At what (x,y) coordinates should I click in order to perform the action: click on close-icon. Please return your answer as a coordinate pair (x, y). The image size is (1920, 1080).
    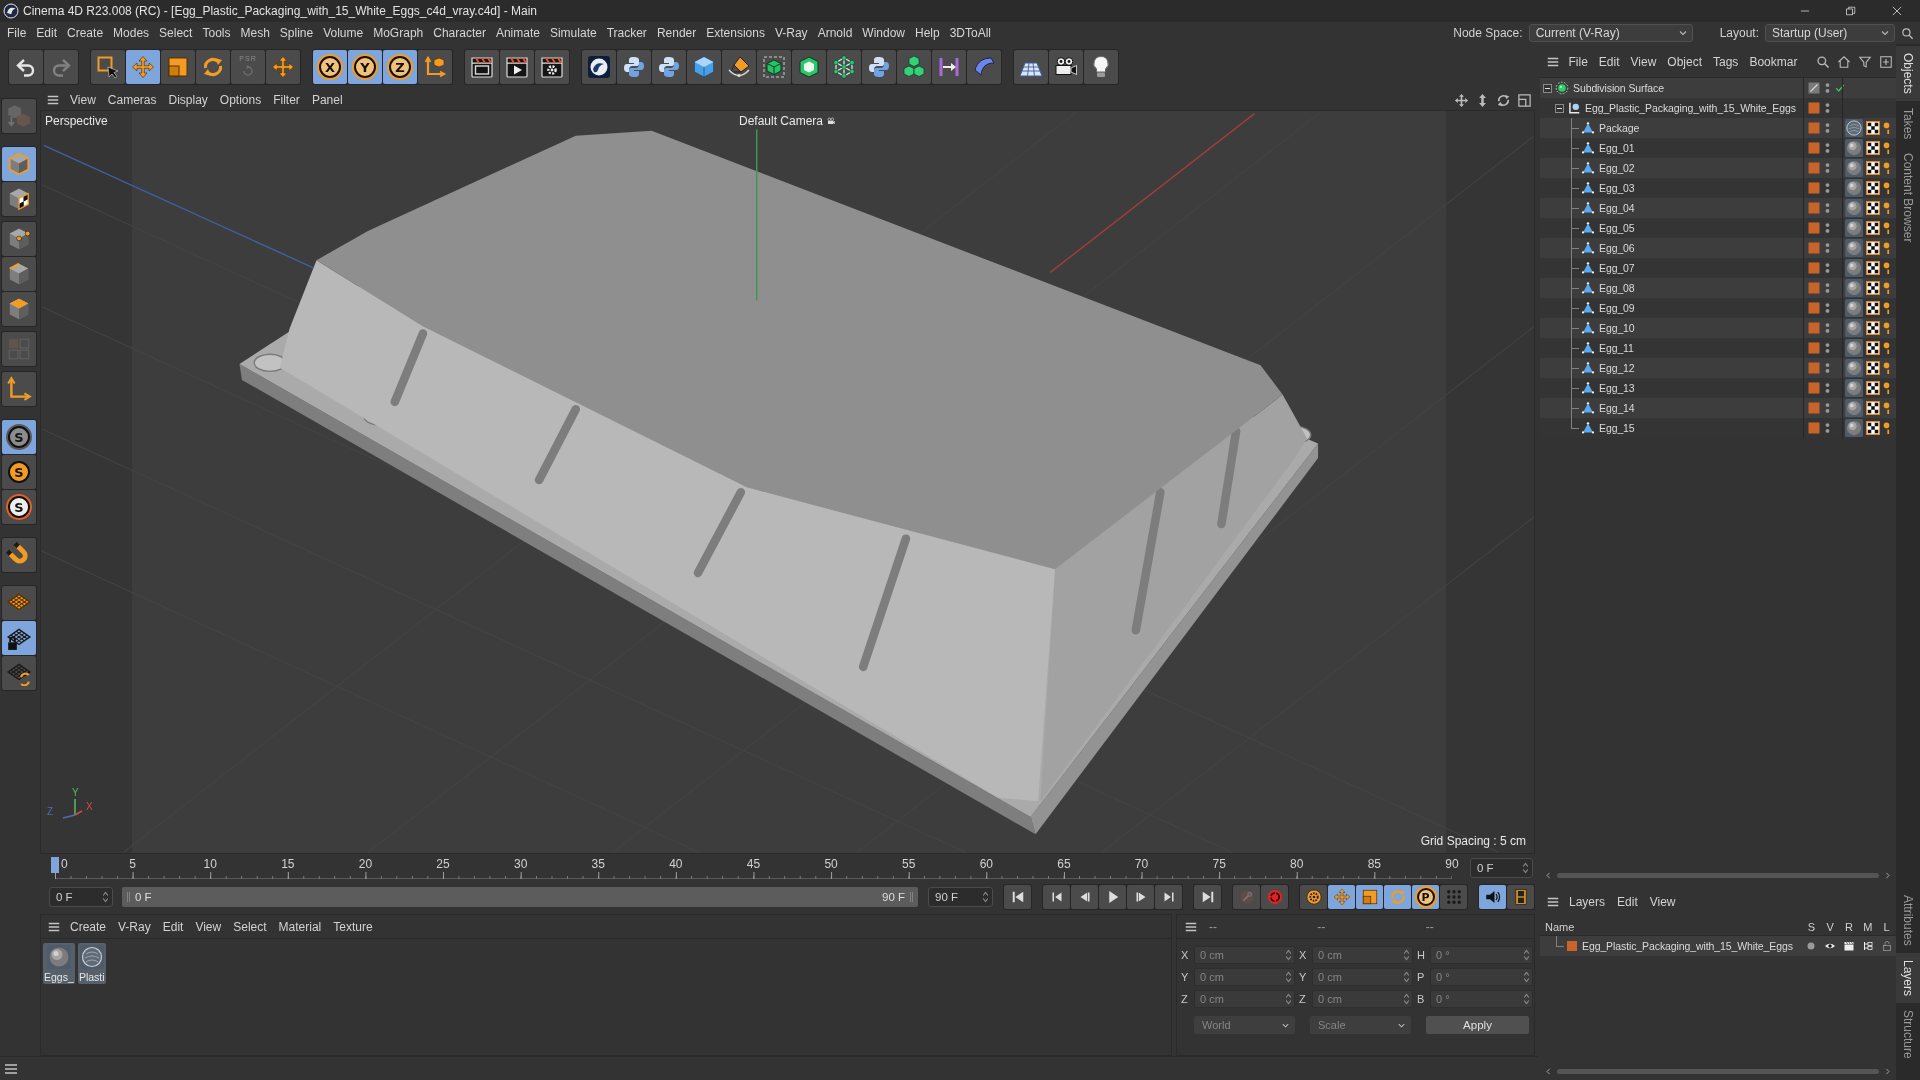
    Looking at the image, I should click on (1897, 11).